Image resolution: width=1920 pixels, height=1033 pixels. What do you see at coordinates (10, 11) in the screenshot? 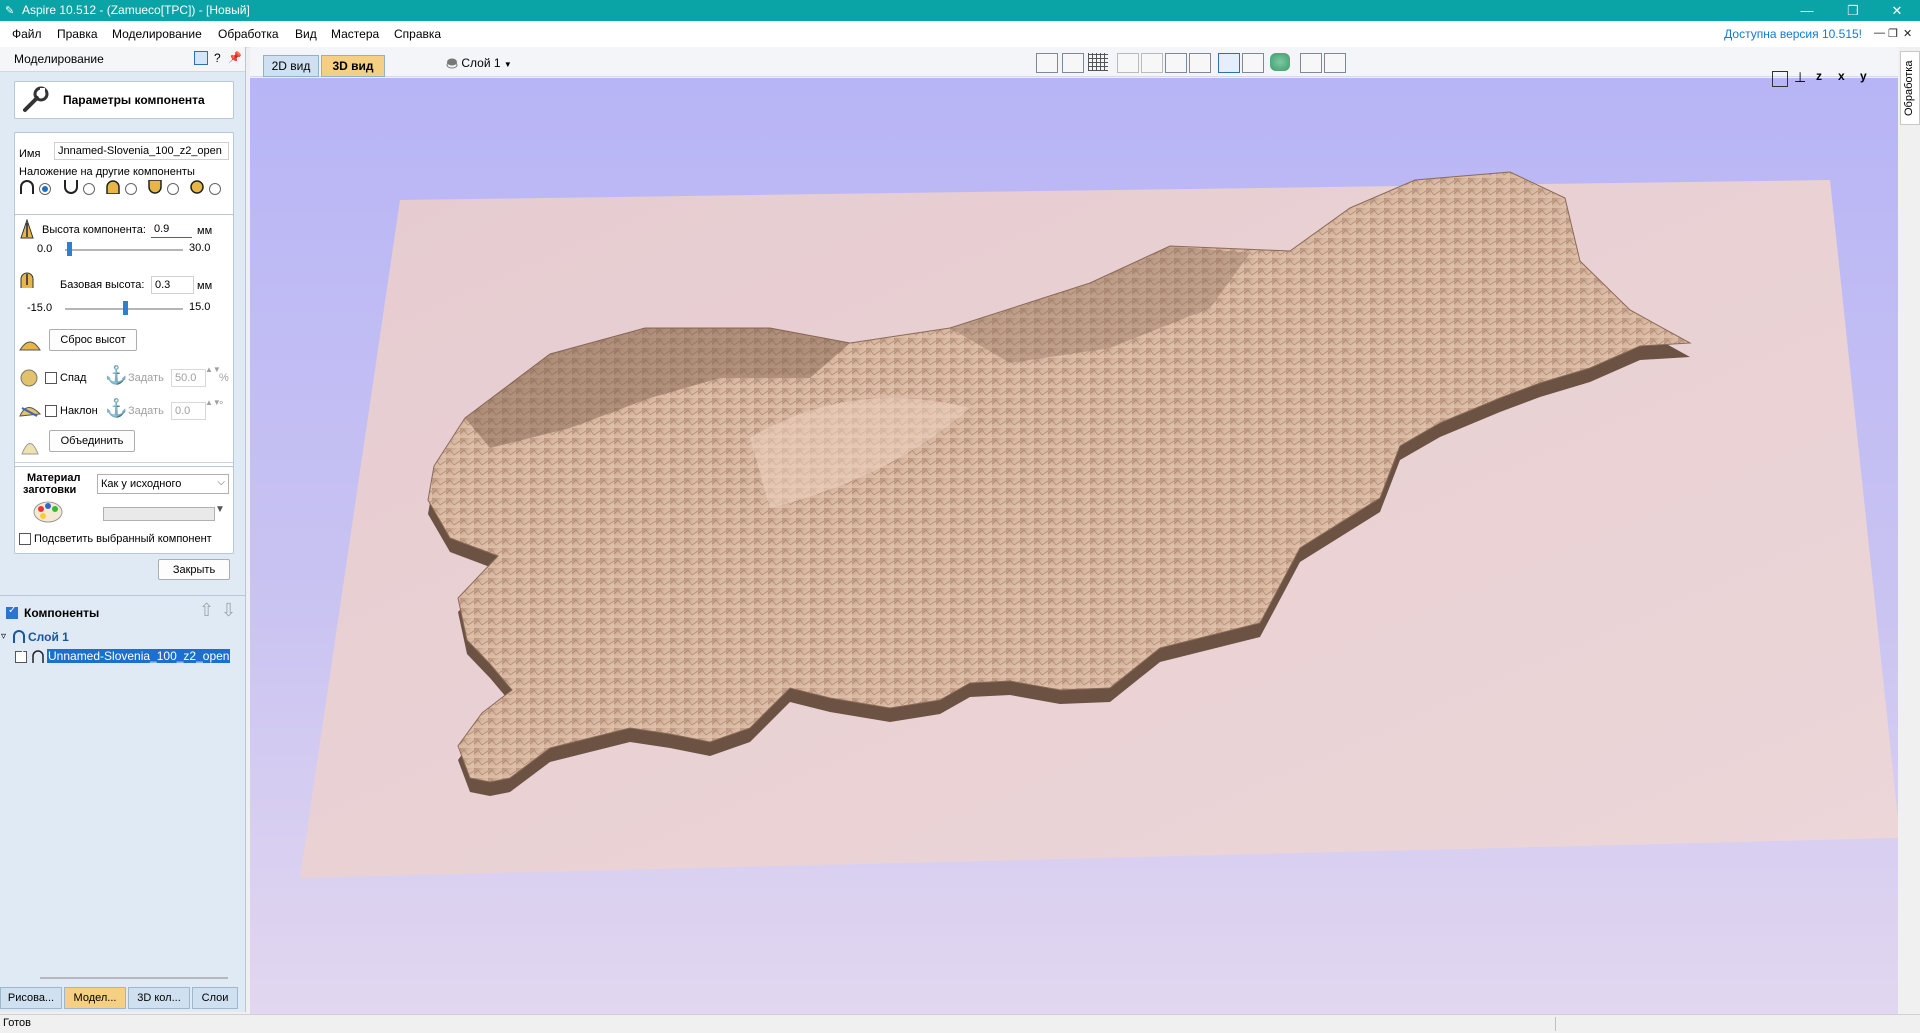
I see `app-icon: ✎` at bounding box center [10, 11].